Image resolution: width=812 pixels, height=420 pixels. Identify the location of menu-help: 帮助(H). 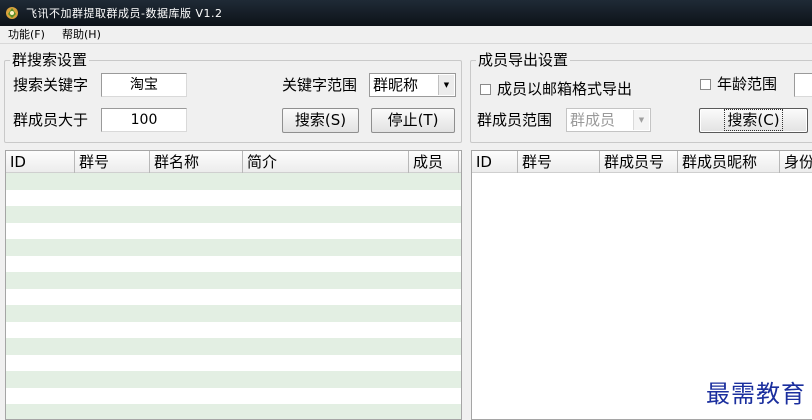
(81, 35).